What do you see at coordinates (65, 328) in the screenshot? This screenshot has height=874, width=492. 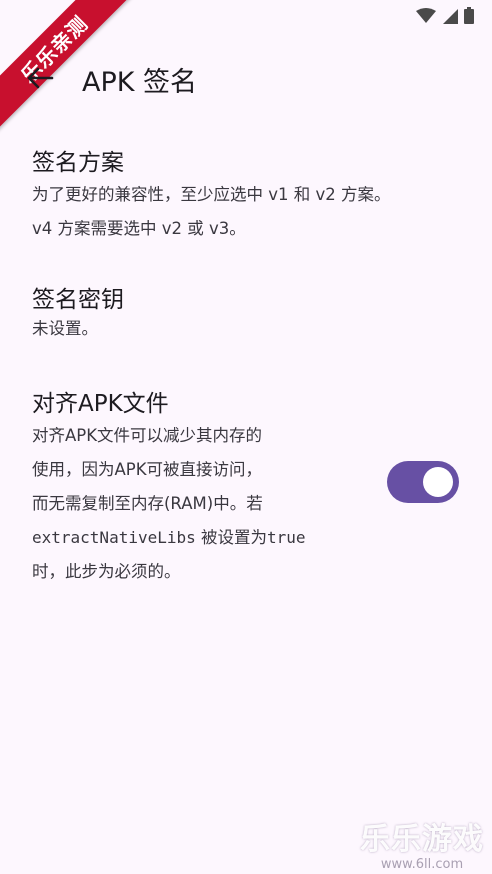 I see `signing-key-summary: 未设置。` at bounding box center [65, 328].